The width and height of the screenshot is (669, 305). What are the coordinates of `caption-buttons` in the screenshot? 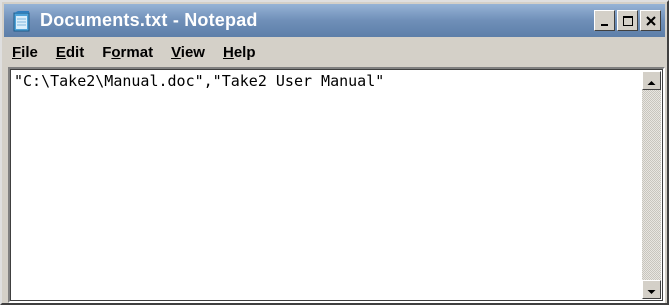 It's located at (627, 20).